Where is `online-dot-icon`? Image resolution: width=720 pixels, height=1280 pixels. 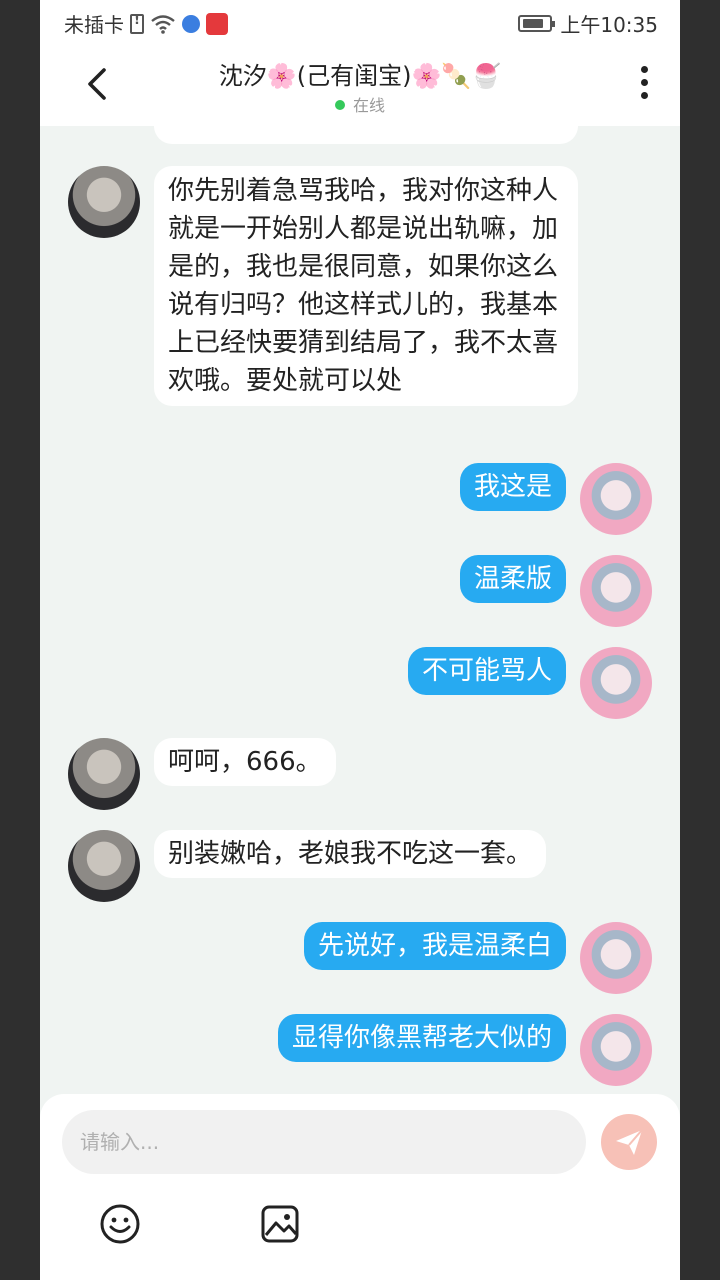 online-dot-icon is located at coordinates (339, 105).